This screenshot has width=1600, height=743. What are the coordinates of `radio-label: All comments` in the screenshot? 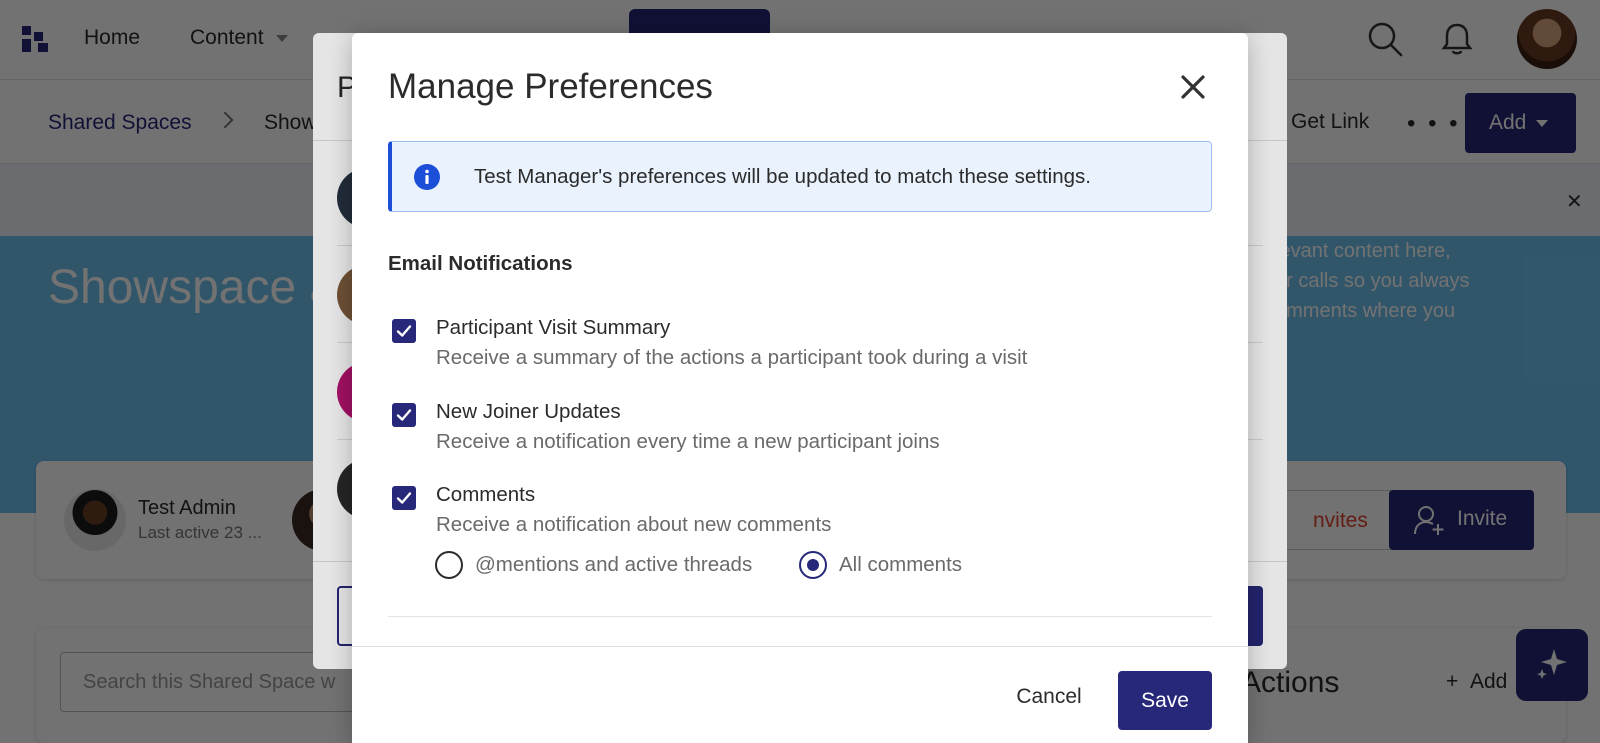 It's located at (901, 564).